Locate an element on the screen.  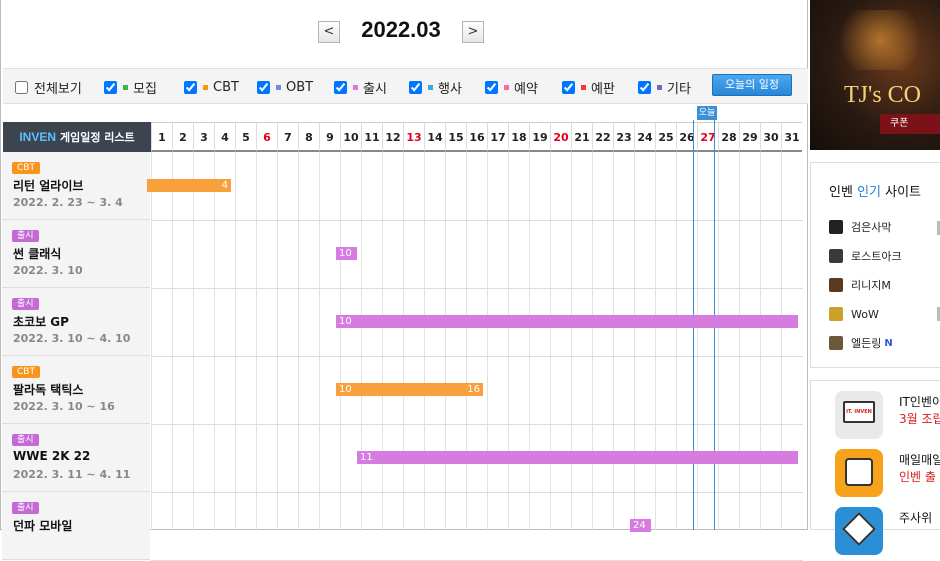
filter-label: 출시 is located at coordinates (375, 89).